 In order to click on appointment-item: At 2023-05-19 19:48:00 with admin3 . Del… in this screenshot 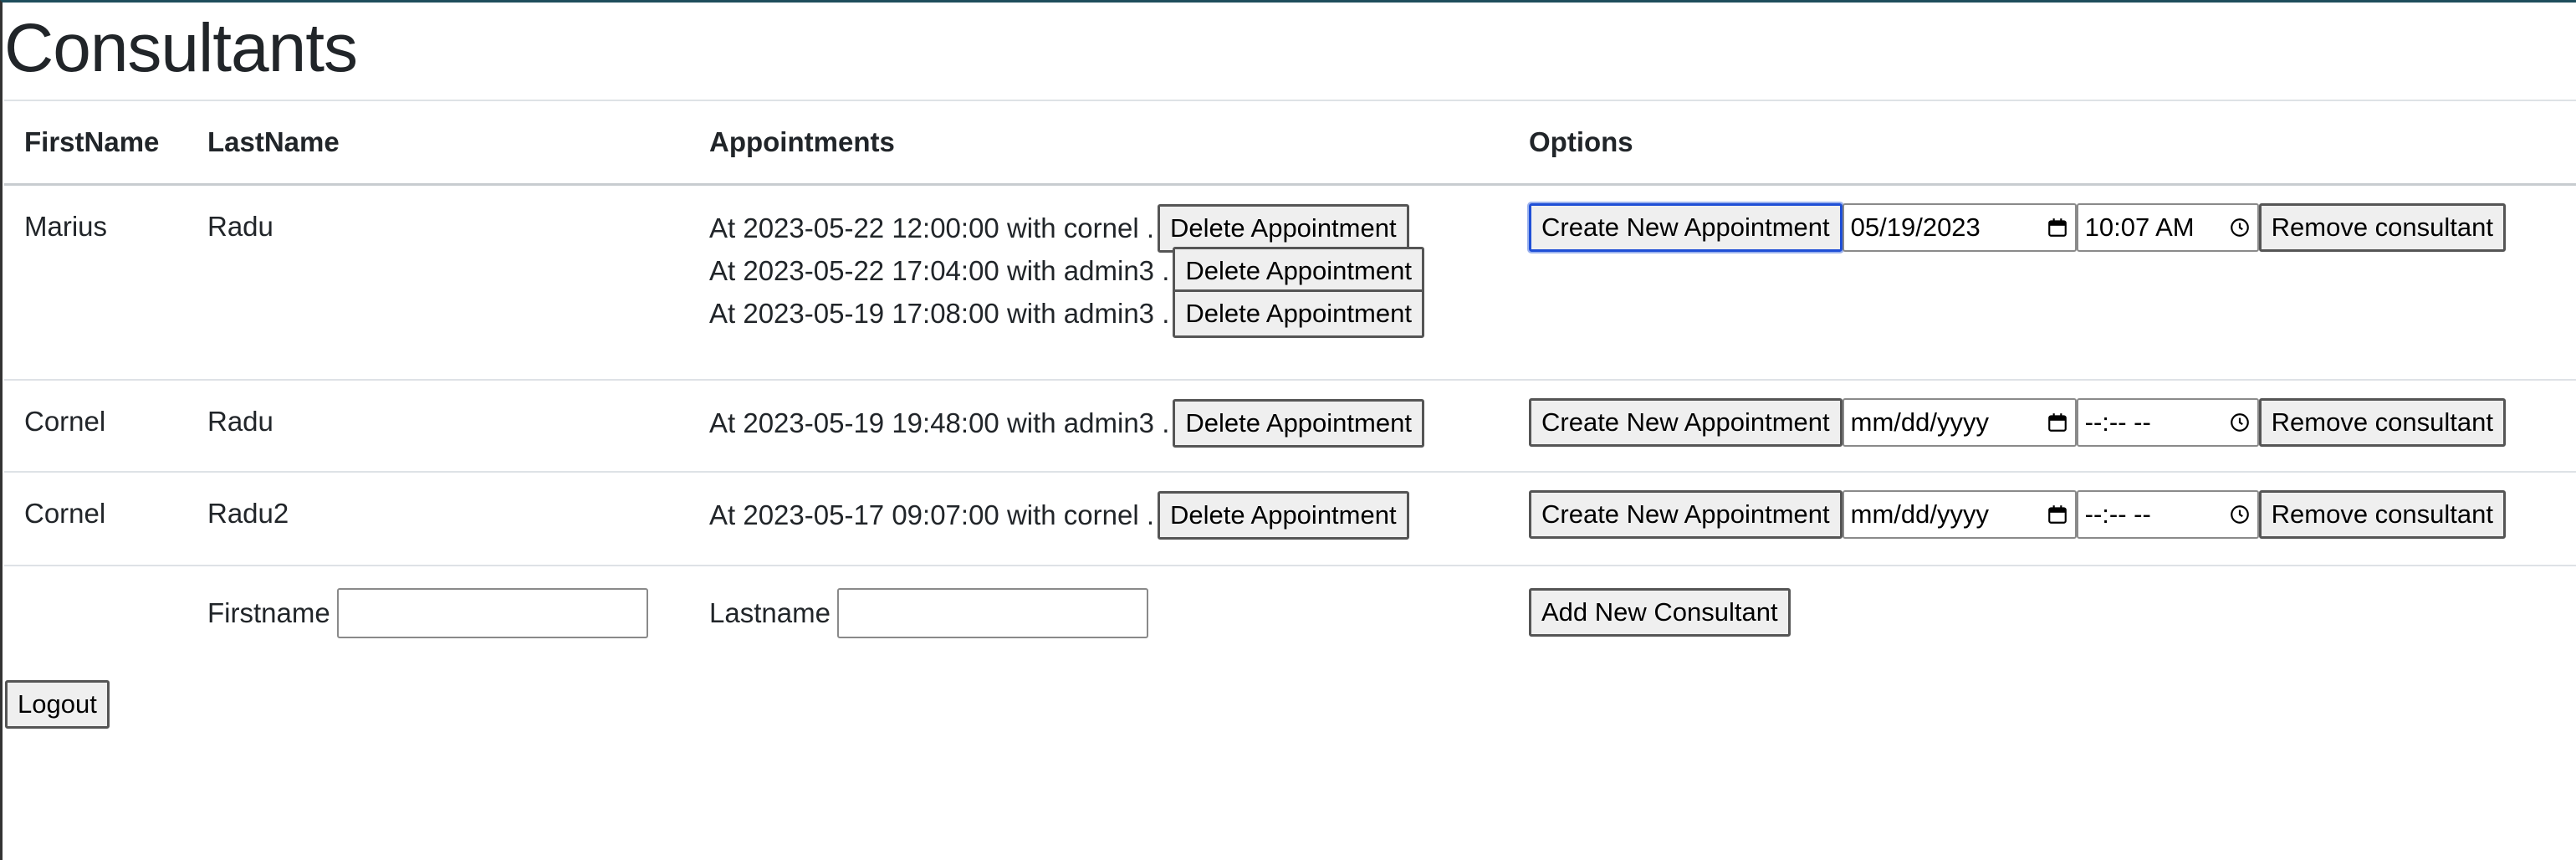, I will do `click(1099, 423)`.